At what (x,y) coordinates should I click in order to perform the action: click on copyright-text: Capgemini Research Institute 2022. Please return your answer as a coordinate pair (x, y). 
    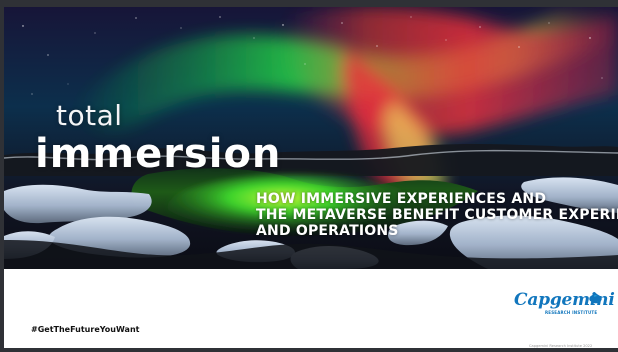
    Looking at the image, I should click on (561, 346).